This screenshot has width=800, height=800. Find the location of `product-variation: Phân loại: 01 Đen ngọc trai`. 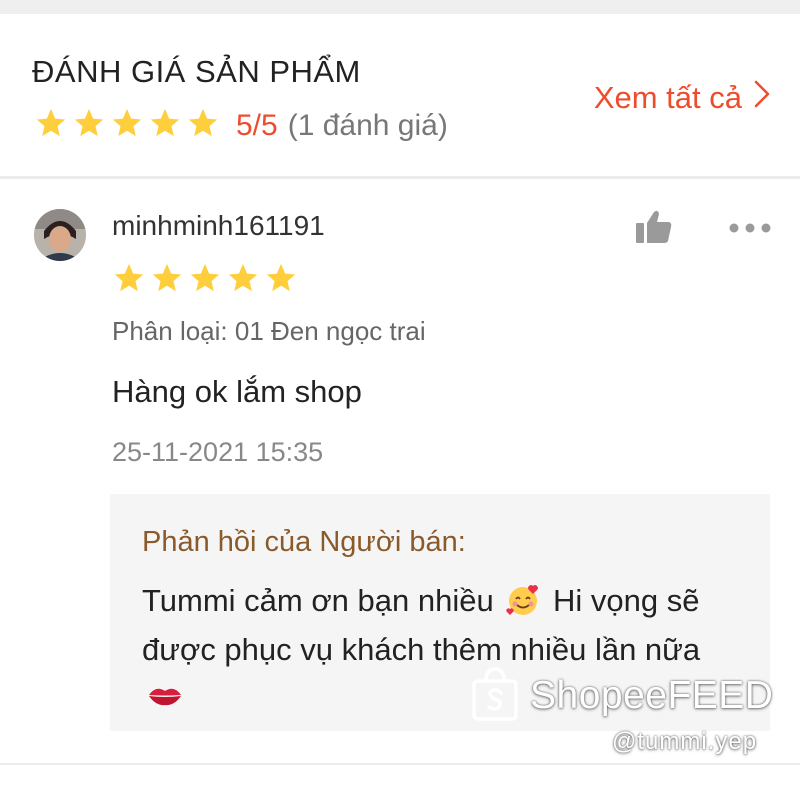

product-variation: Phân loại: 01 Đen ngọc trai is located at coordinates (269, 331).